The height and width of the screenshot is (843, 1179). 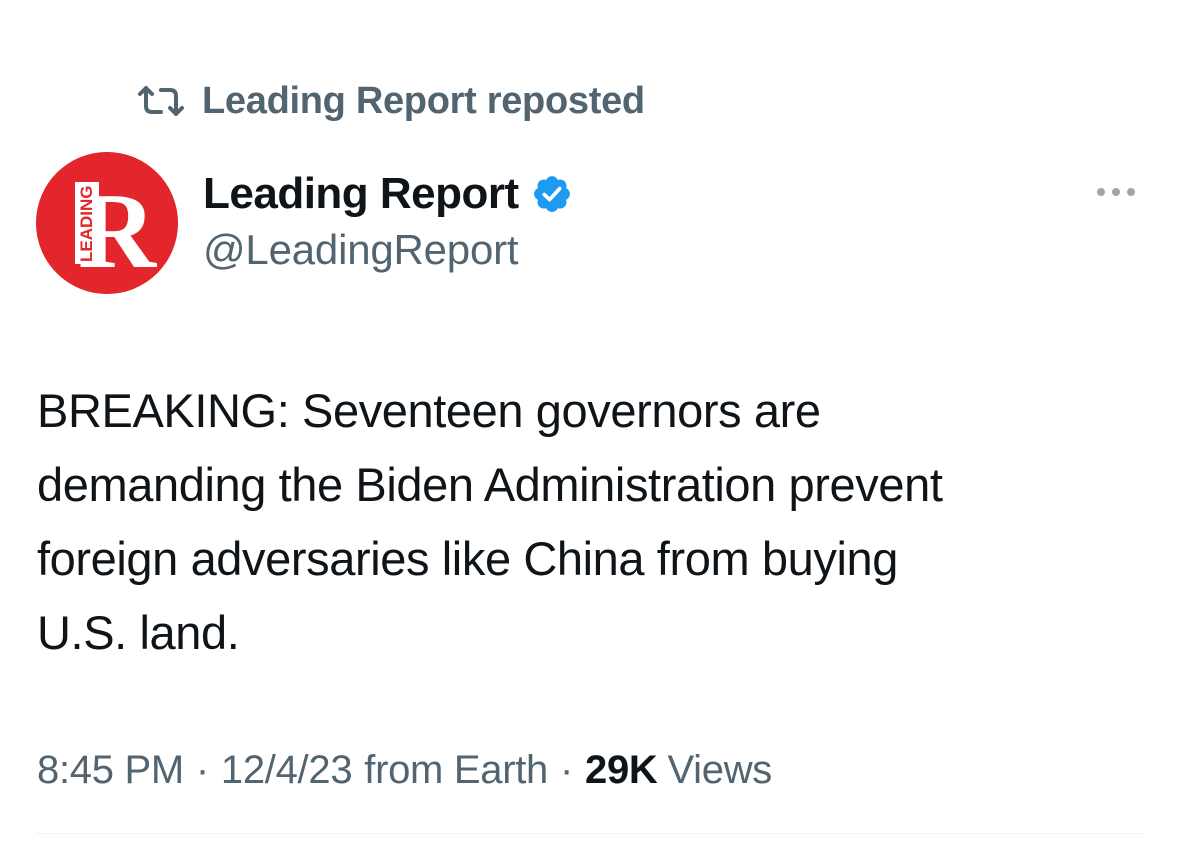 What do you see at coordinates (429, 410) in the screenshot?
I see `tweet-text-line: BREAKING: Seventeen governors are` at bounding box center [429, 410].